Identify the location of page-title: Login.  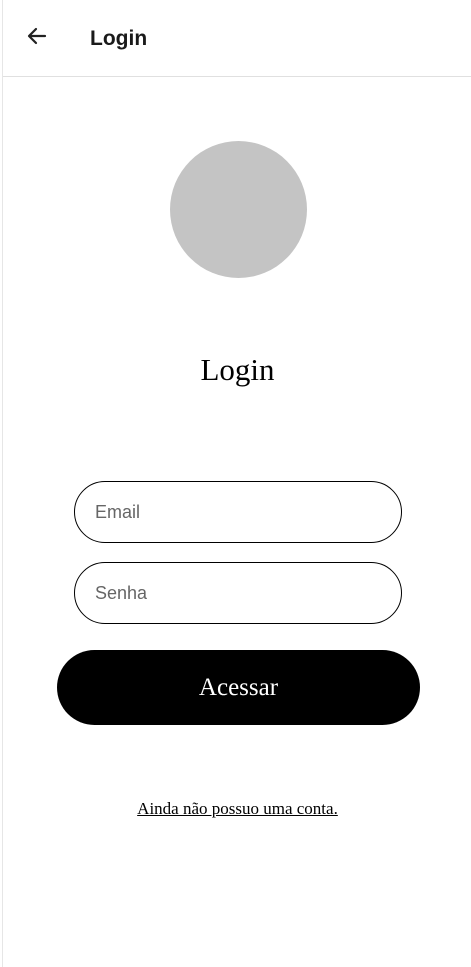
(237, 369).